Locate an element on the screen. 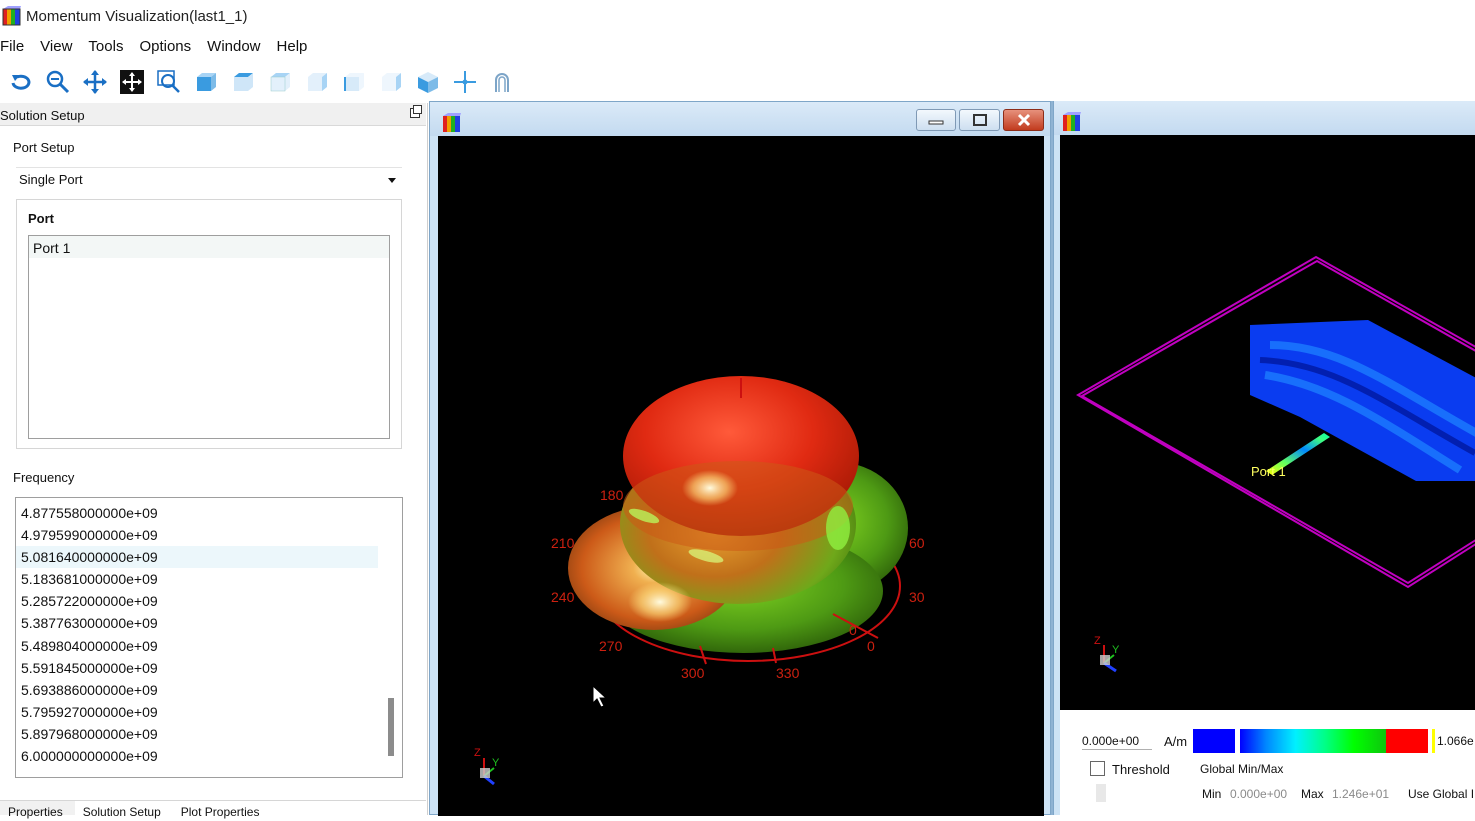  view-iso-button is located at coordinates (428, 82).